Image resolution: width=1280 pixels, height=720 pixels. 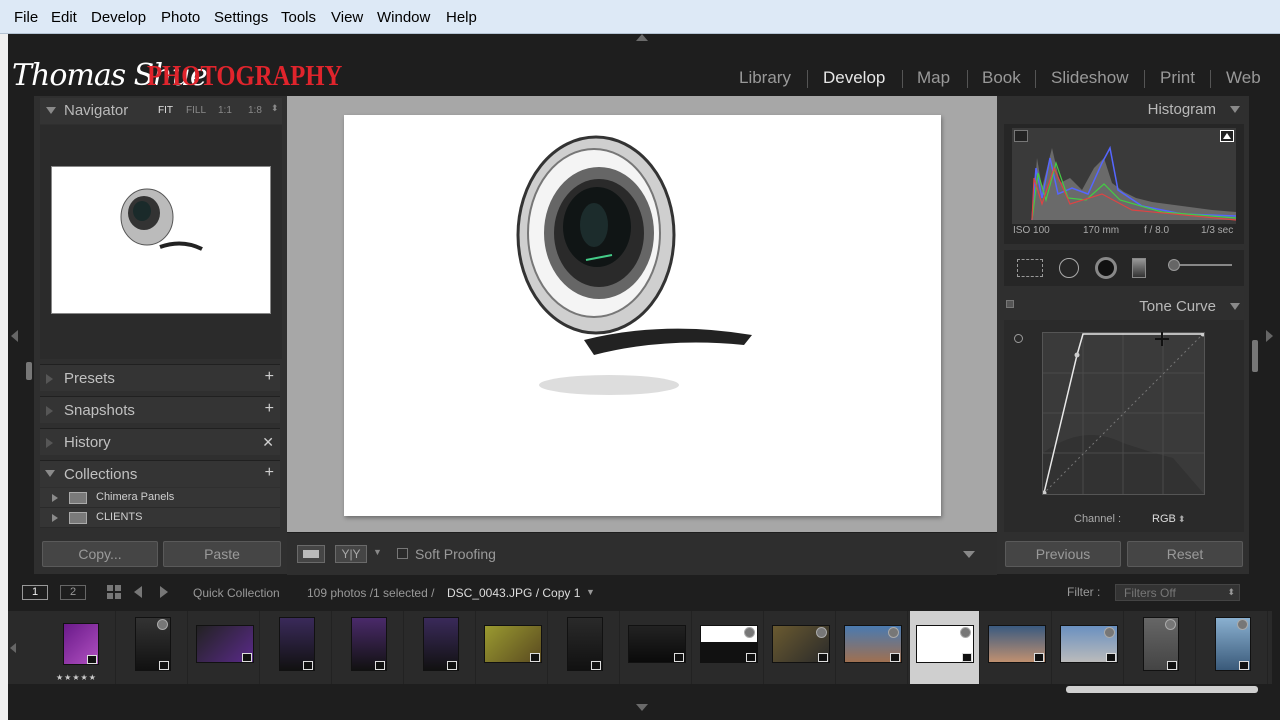 What do you see at coordinates (14, 336) in the screenshot?
I see `left-panel-toggle-icon` at bounding box center [14, 336].